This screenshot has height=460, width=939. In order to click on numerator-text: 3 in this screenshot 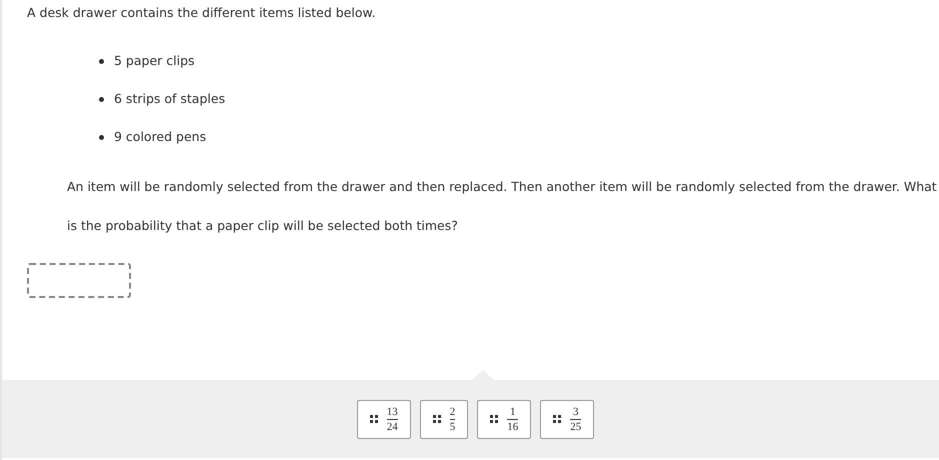, I will do `click(575, 412)`.